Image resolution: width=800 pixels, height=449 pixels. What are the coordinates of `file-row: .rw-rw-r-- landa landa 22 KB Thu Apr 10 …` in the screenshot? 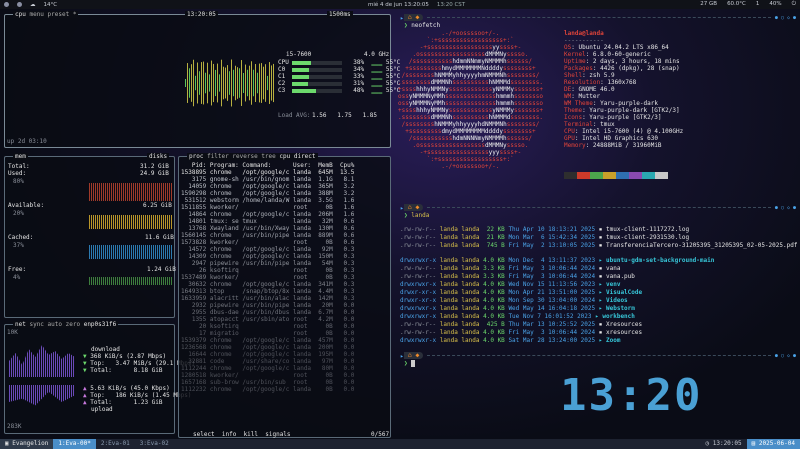 It's located at (598, 230).